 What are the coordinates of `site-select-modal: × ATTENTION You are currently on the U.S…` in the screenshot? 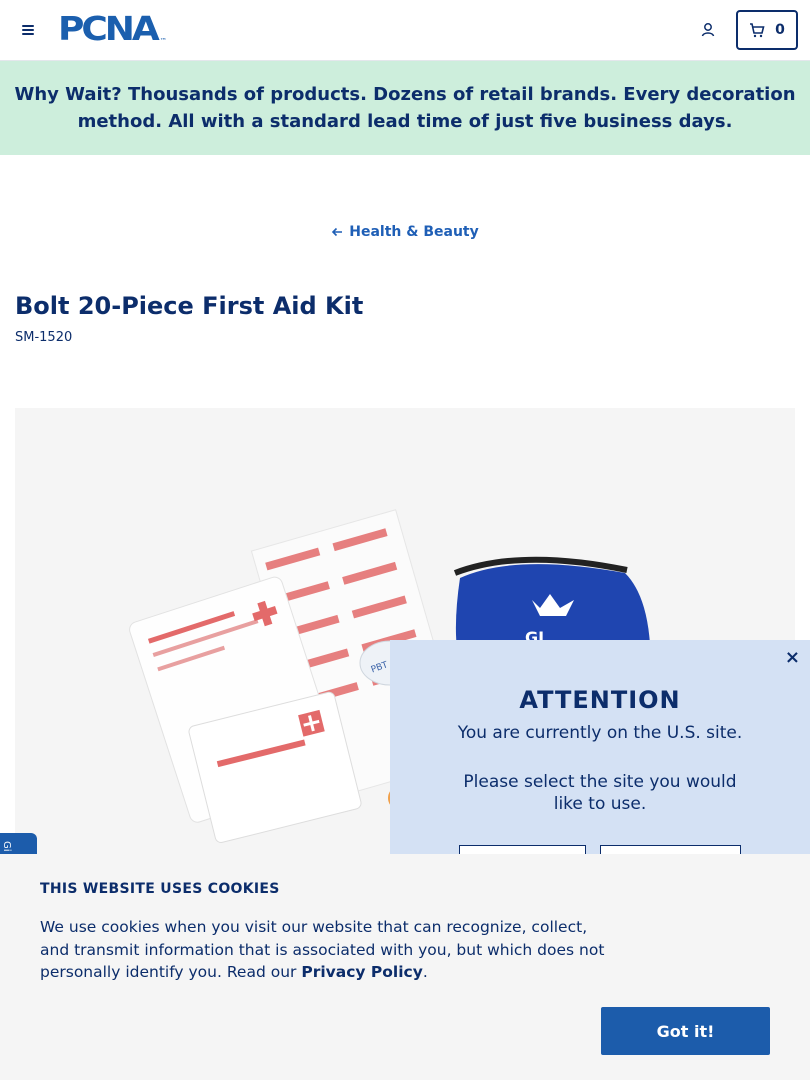 It's located at (600, 762).